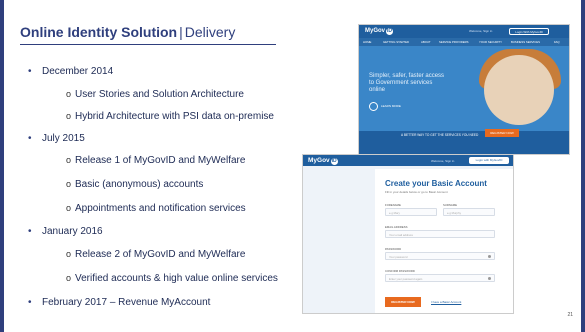  What do you see at coordinates (583, 166) in the screenshot?
I see `right-border` at bounding box center [583, 166].